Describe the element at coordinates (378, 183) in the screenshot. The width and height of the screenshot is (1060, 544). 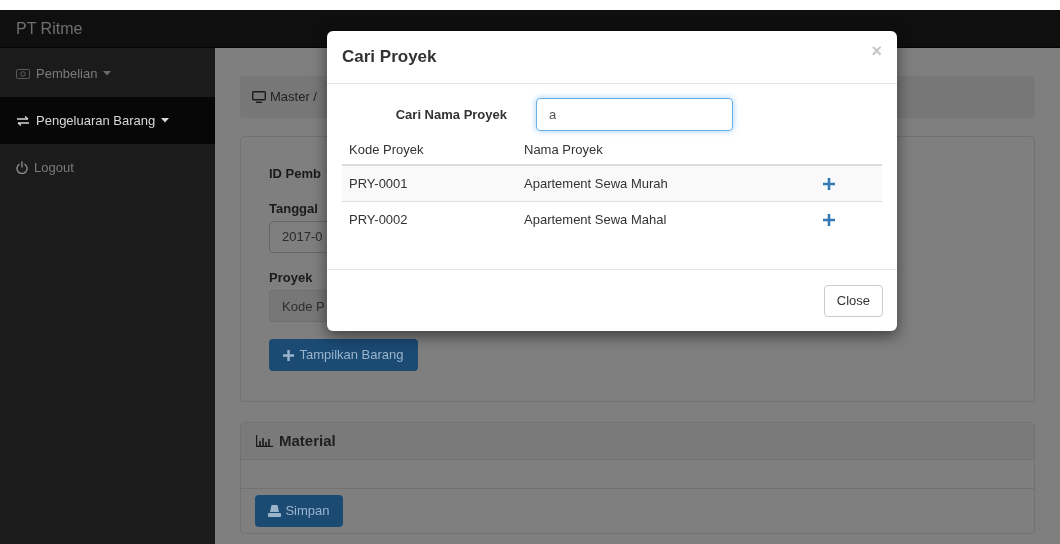
I see `table-cell-text: PRY-0001` at that location.